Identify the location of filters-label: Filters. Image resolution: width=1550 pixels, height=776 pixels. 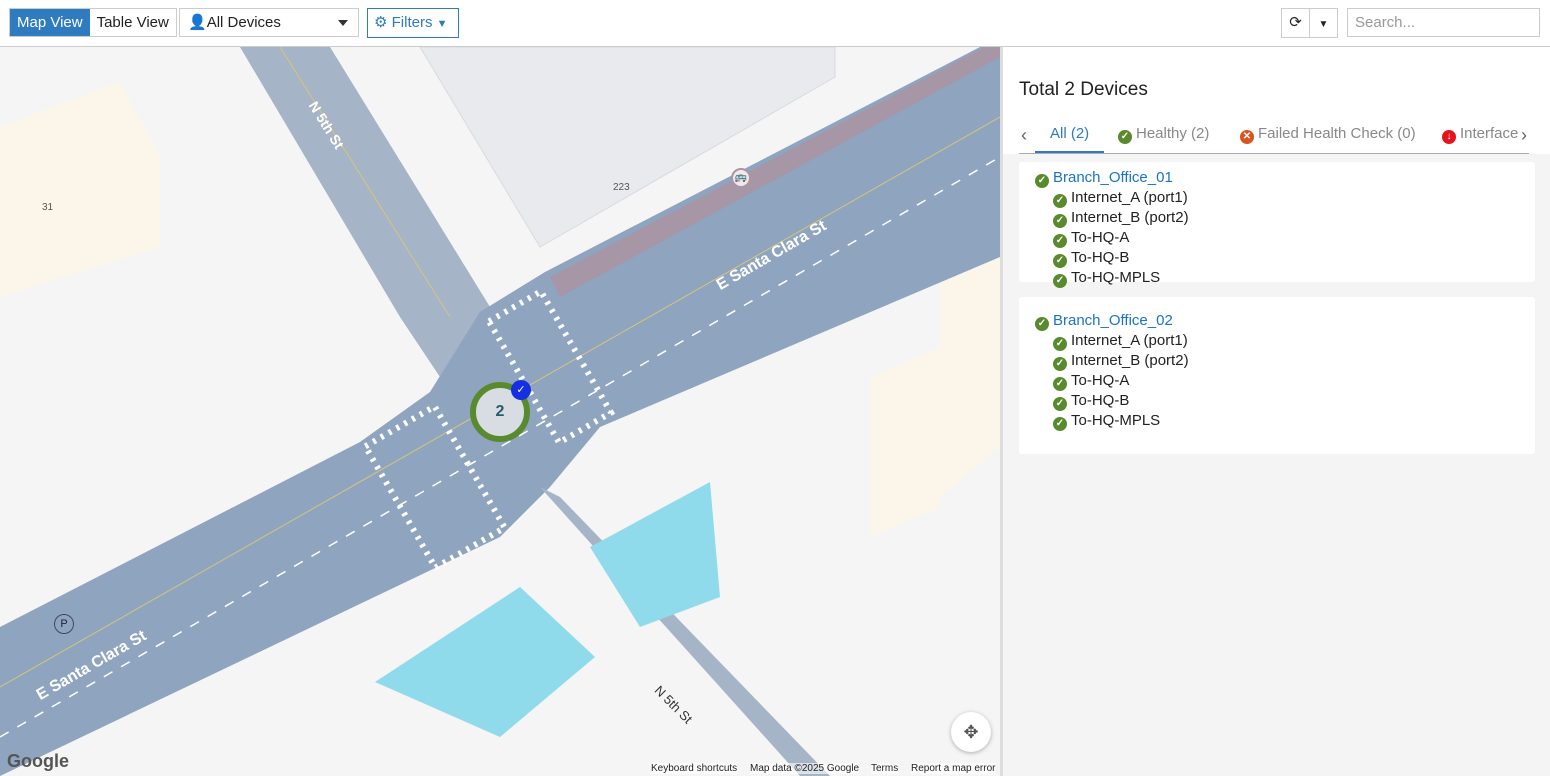
(412, 22).